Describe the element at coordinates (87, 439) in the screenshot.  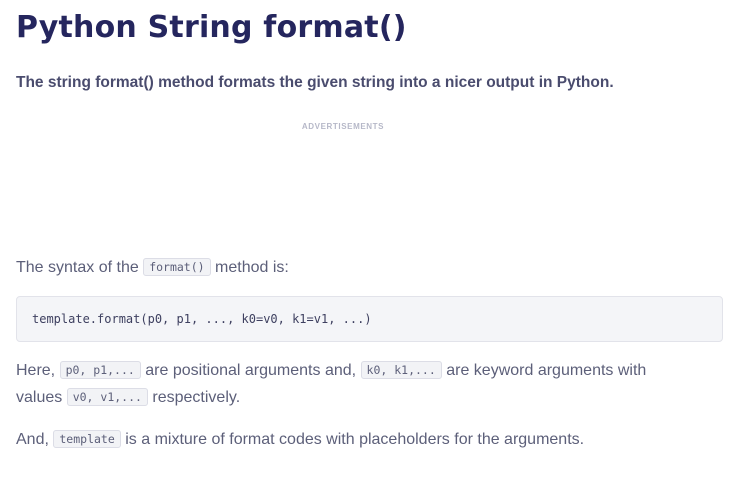
I see `inline-code-template: template` at that location.